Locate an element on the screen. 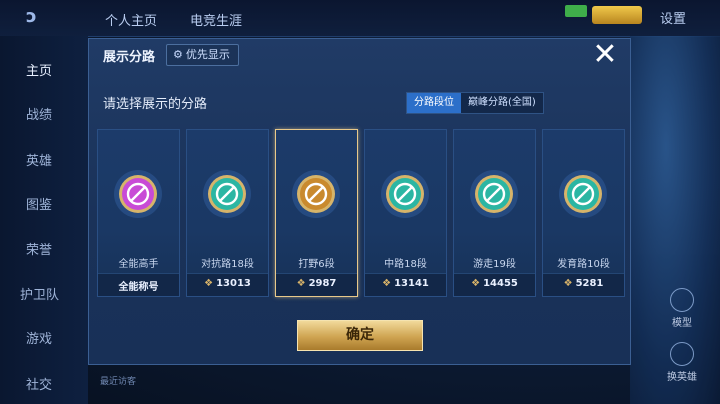  lane-card-value: ❖ 13013 is located at coordinates (227, 283).